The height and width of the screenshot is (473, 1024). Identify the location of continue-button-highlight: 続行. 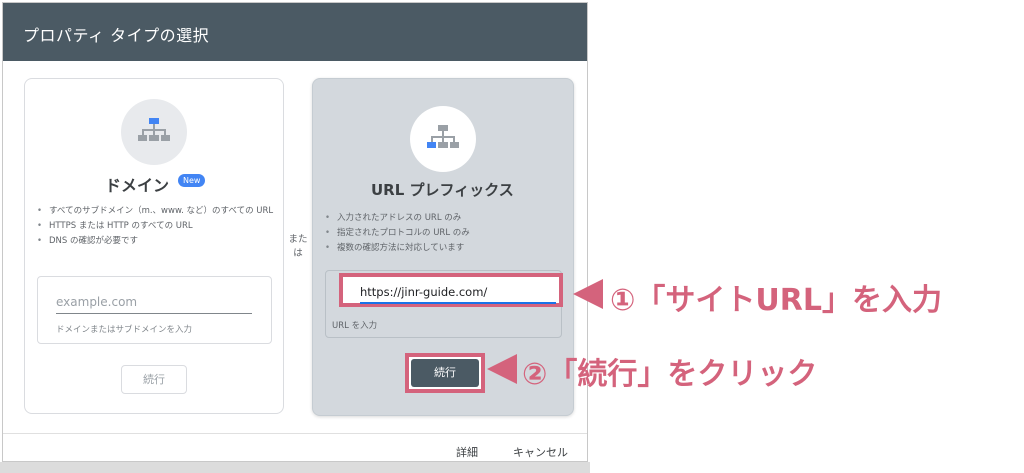
(445, 373).